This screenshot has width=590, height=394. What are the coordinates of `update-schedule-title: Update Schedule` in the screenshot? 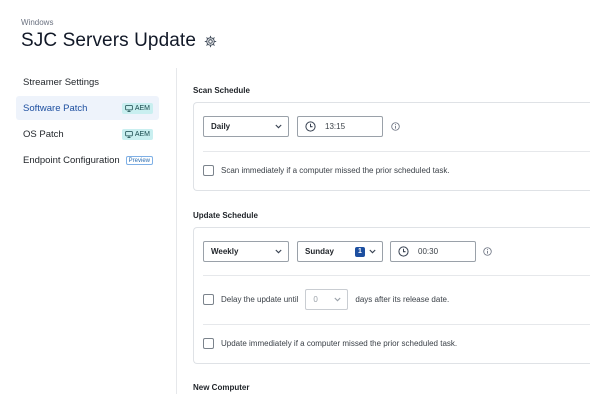 It's located at (225, 215).